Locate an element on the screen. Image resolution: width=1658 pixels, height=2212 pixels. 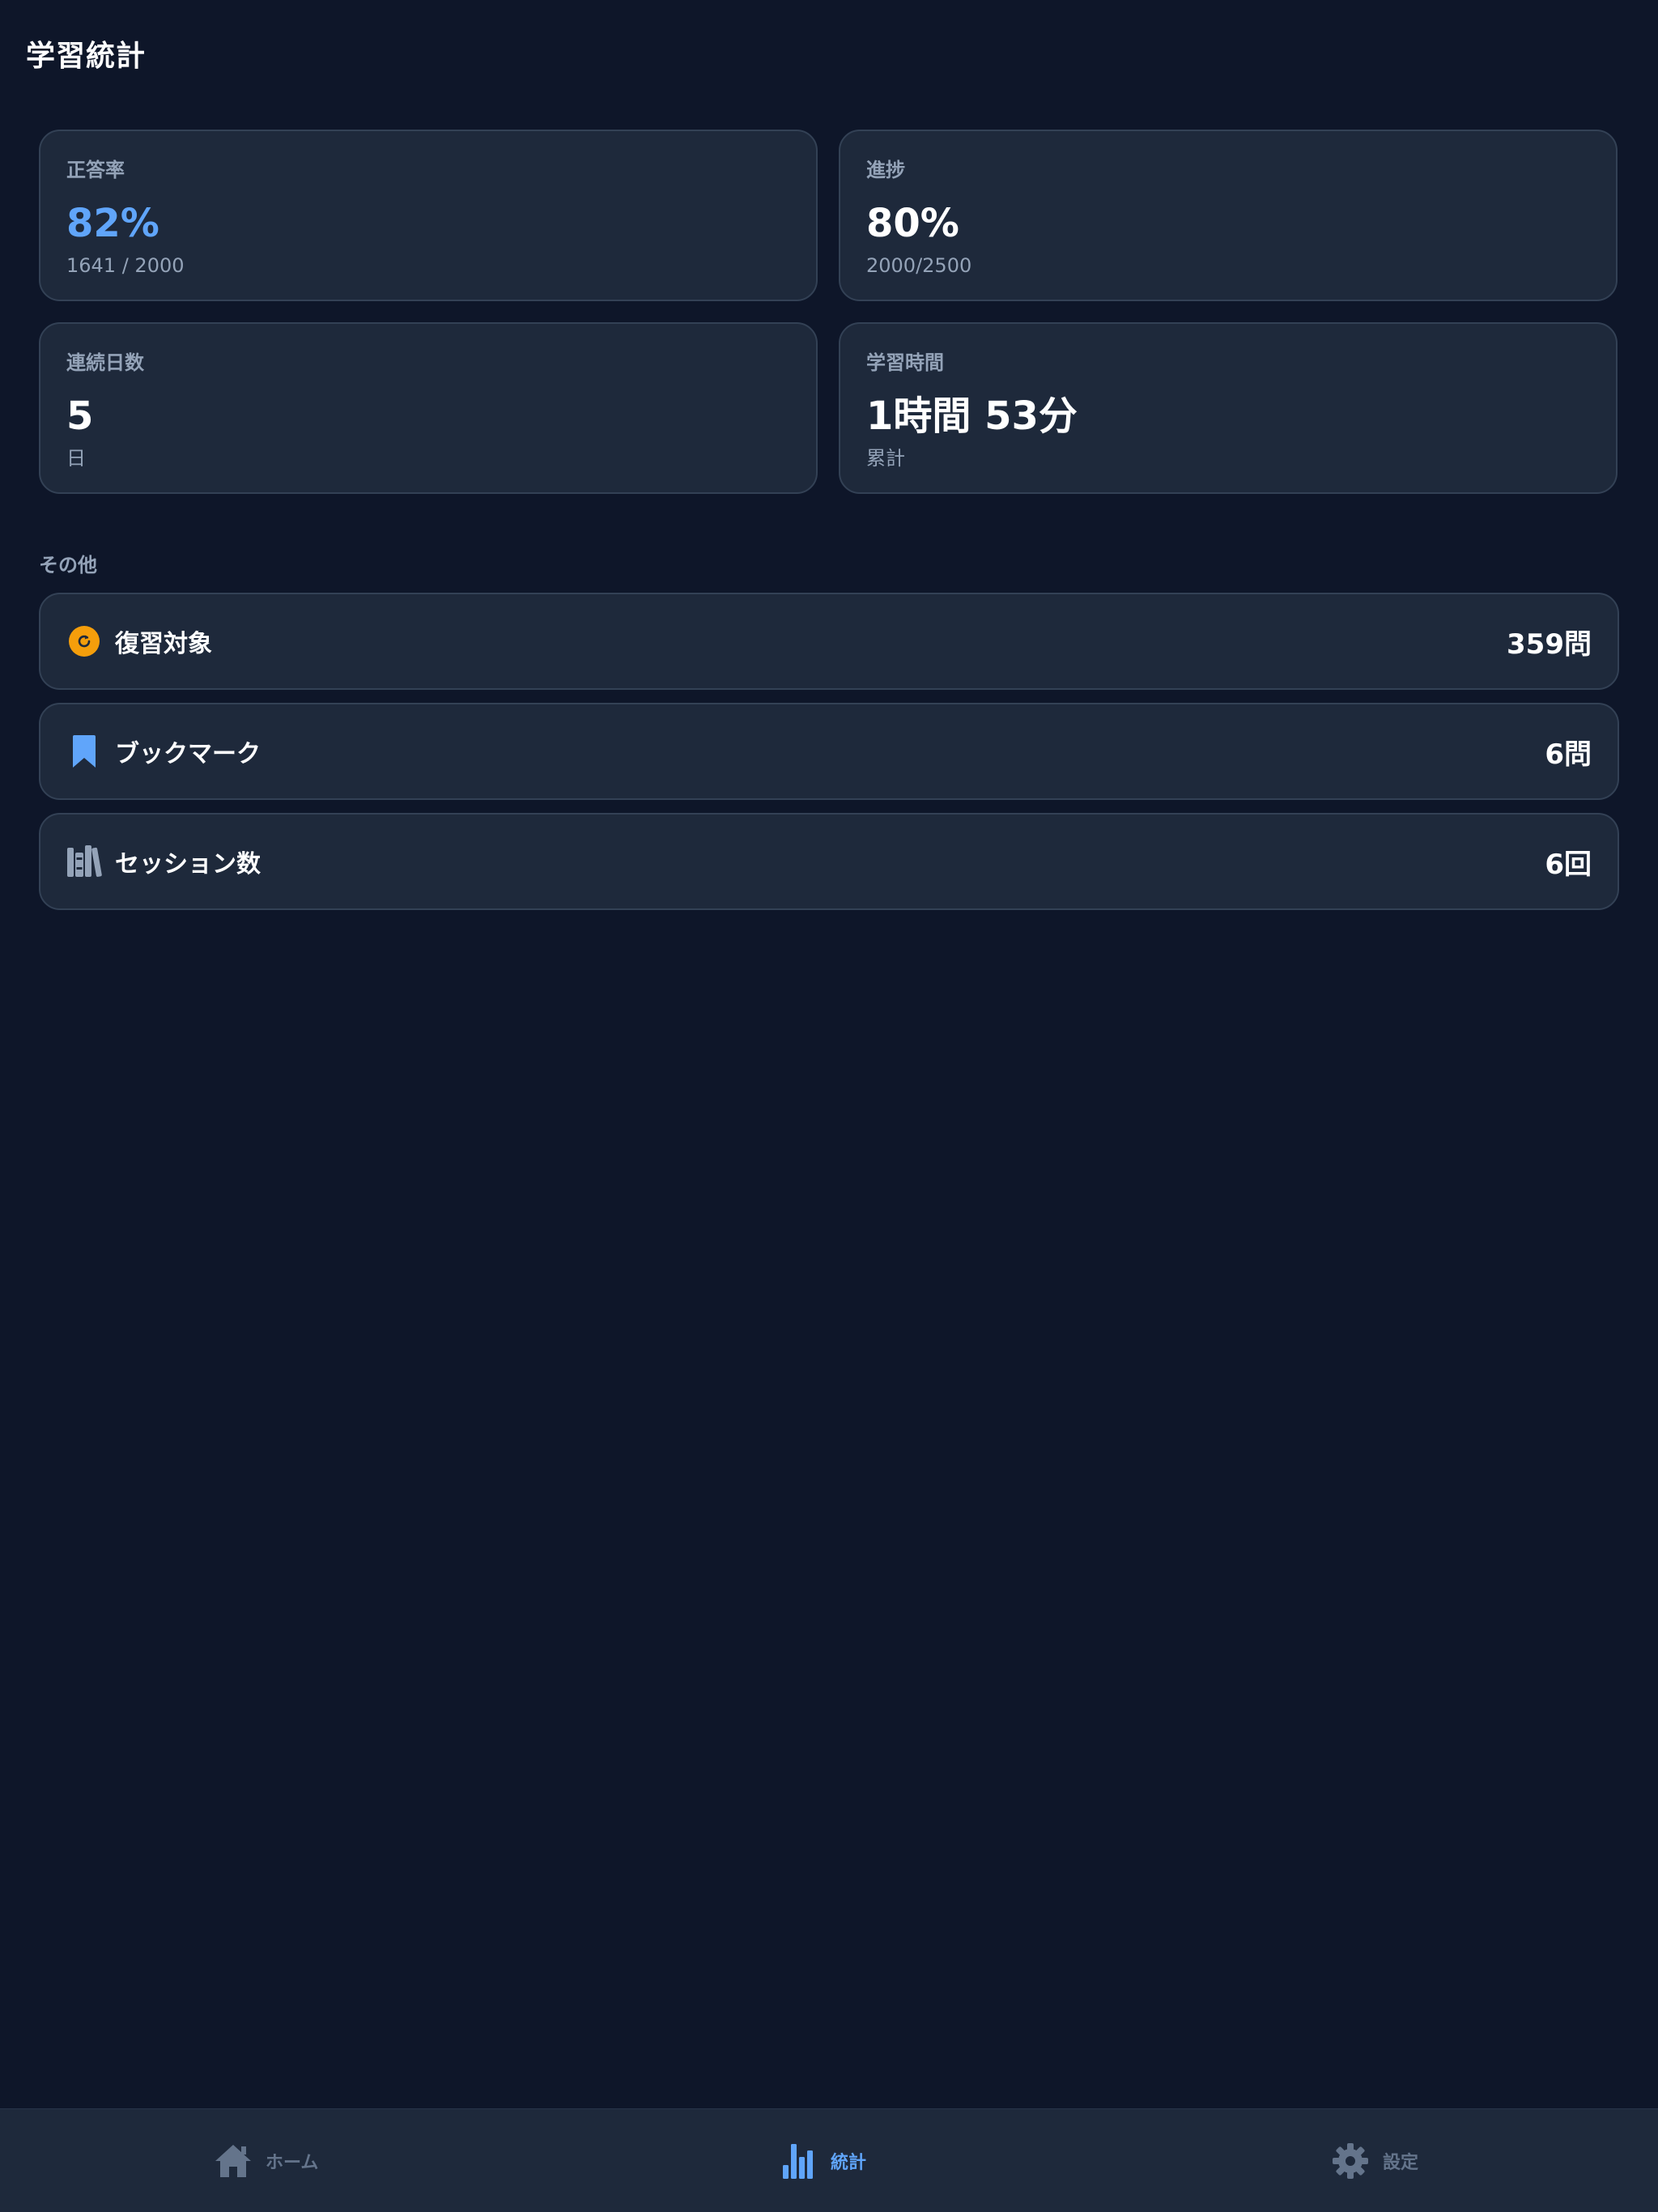
section-label-other: その他 is located at coordinates (68, 565).